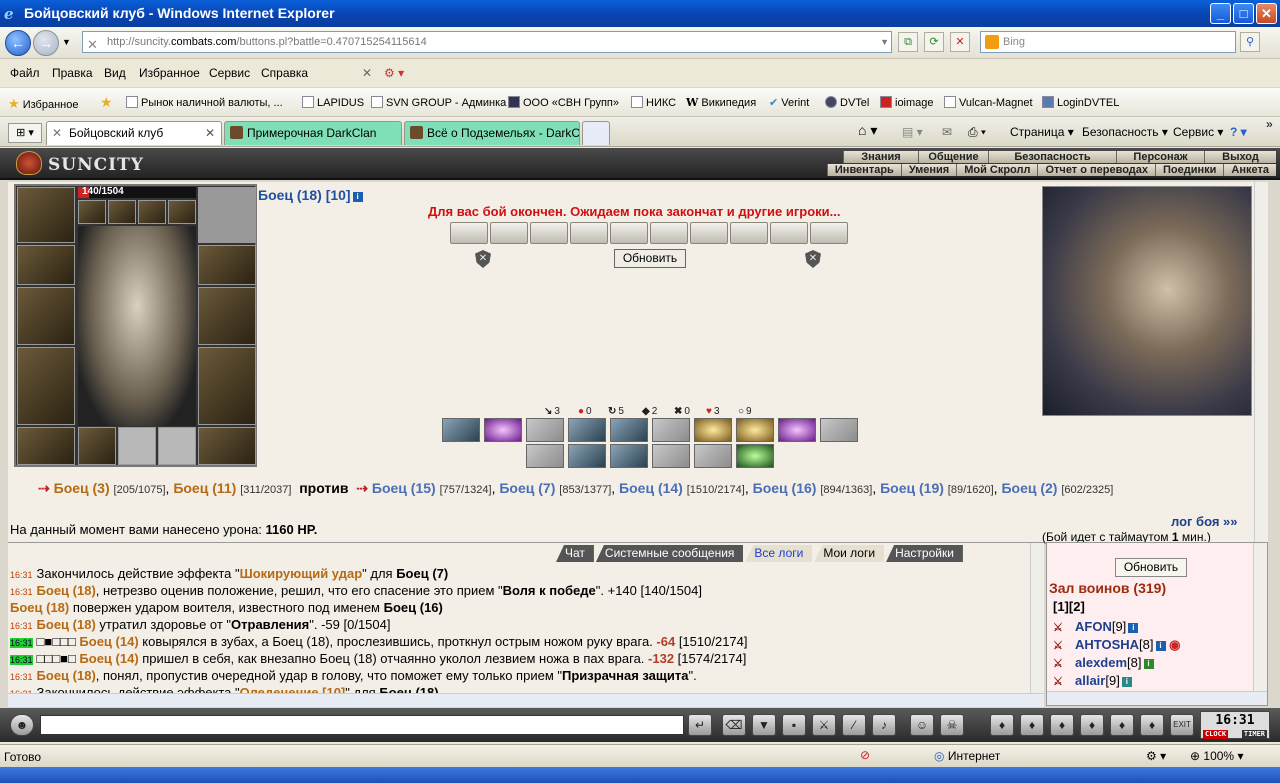  Describe the element at coordinates (1096, 626) in the screenshot. I see `player-entry: ⚔ AFON[9] i` at that location.